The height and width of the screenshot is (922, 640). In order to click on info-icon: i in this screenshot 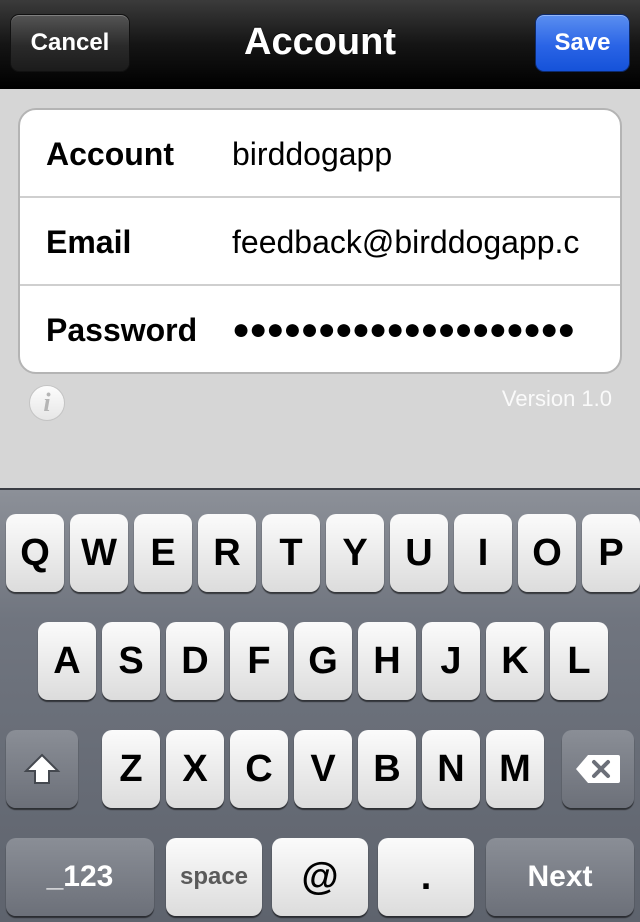, I will do `click(47, 403)`.